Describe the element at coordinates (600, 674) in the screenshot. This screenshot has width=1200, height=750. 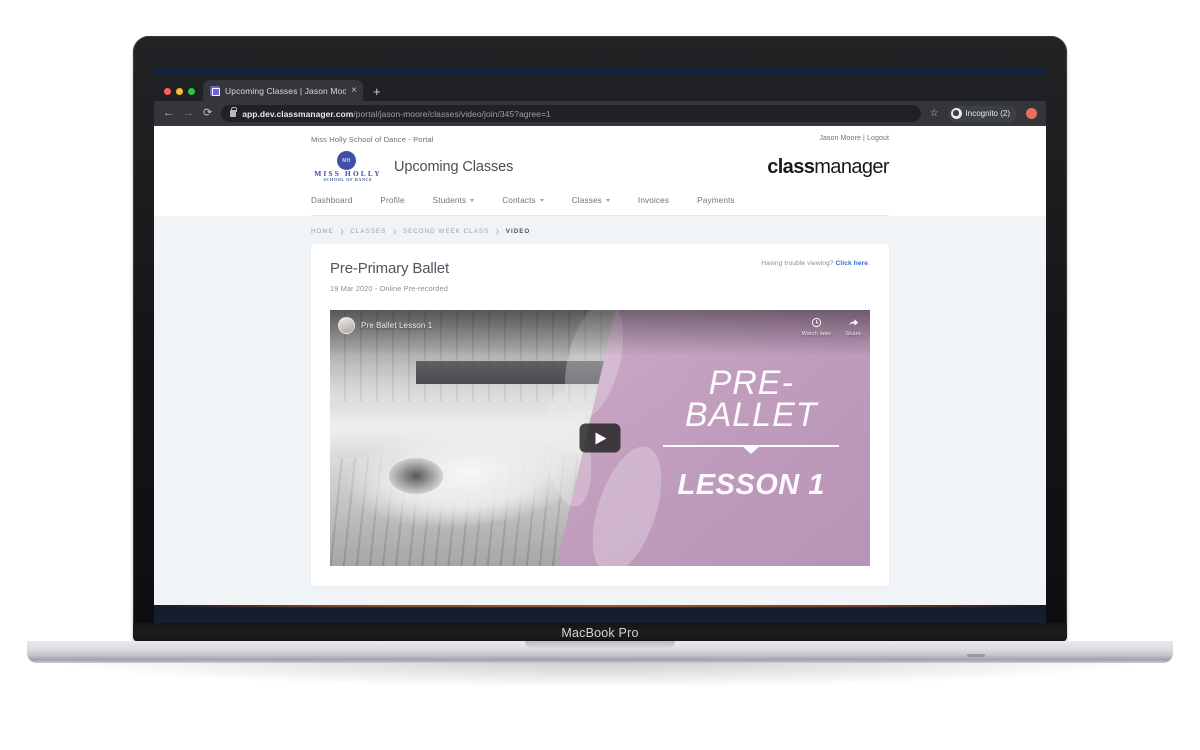
I see `laptop-base-shadow` at that location.